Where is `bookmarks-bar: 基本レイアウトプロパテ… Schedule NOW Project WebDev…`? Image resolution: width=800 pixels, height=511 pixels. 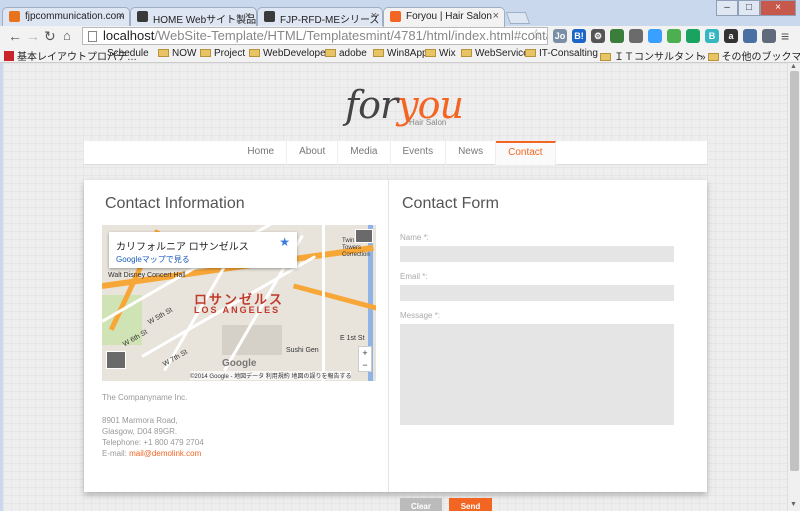
bookmarks-bar: 基本レイアウトプロパテ… Schedule NOW Project WebDev… is located at coordinates (400, 54).